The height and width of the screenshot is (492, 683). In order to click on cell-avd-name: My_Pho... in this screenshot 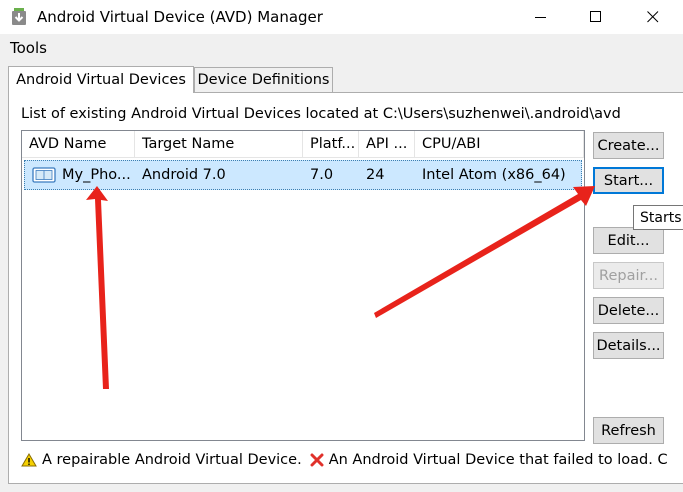, I will do `click(96, 175)`.